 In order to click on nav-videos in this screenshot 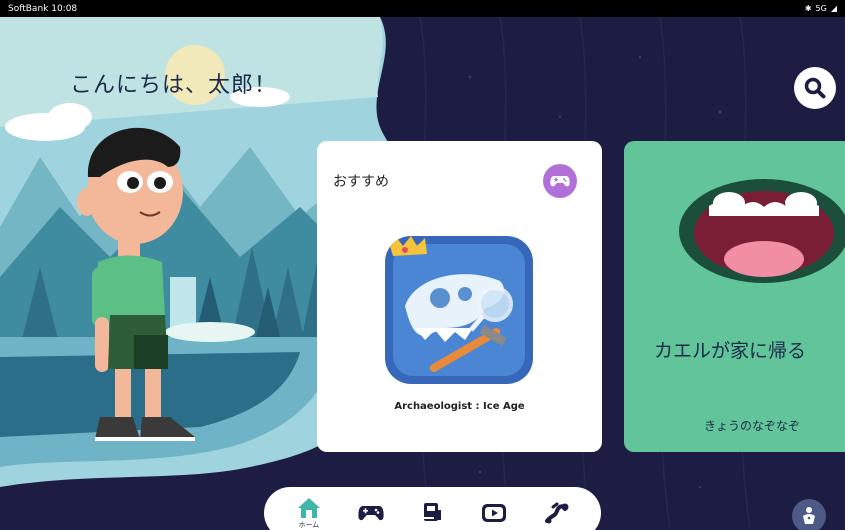, I will do `click(494, 513)`.